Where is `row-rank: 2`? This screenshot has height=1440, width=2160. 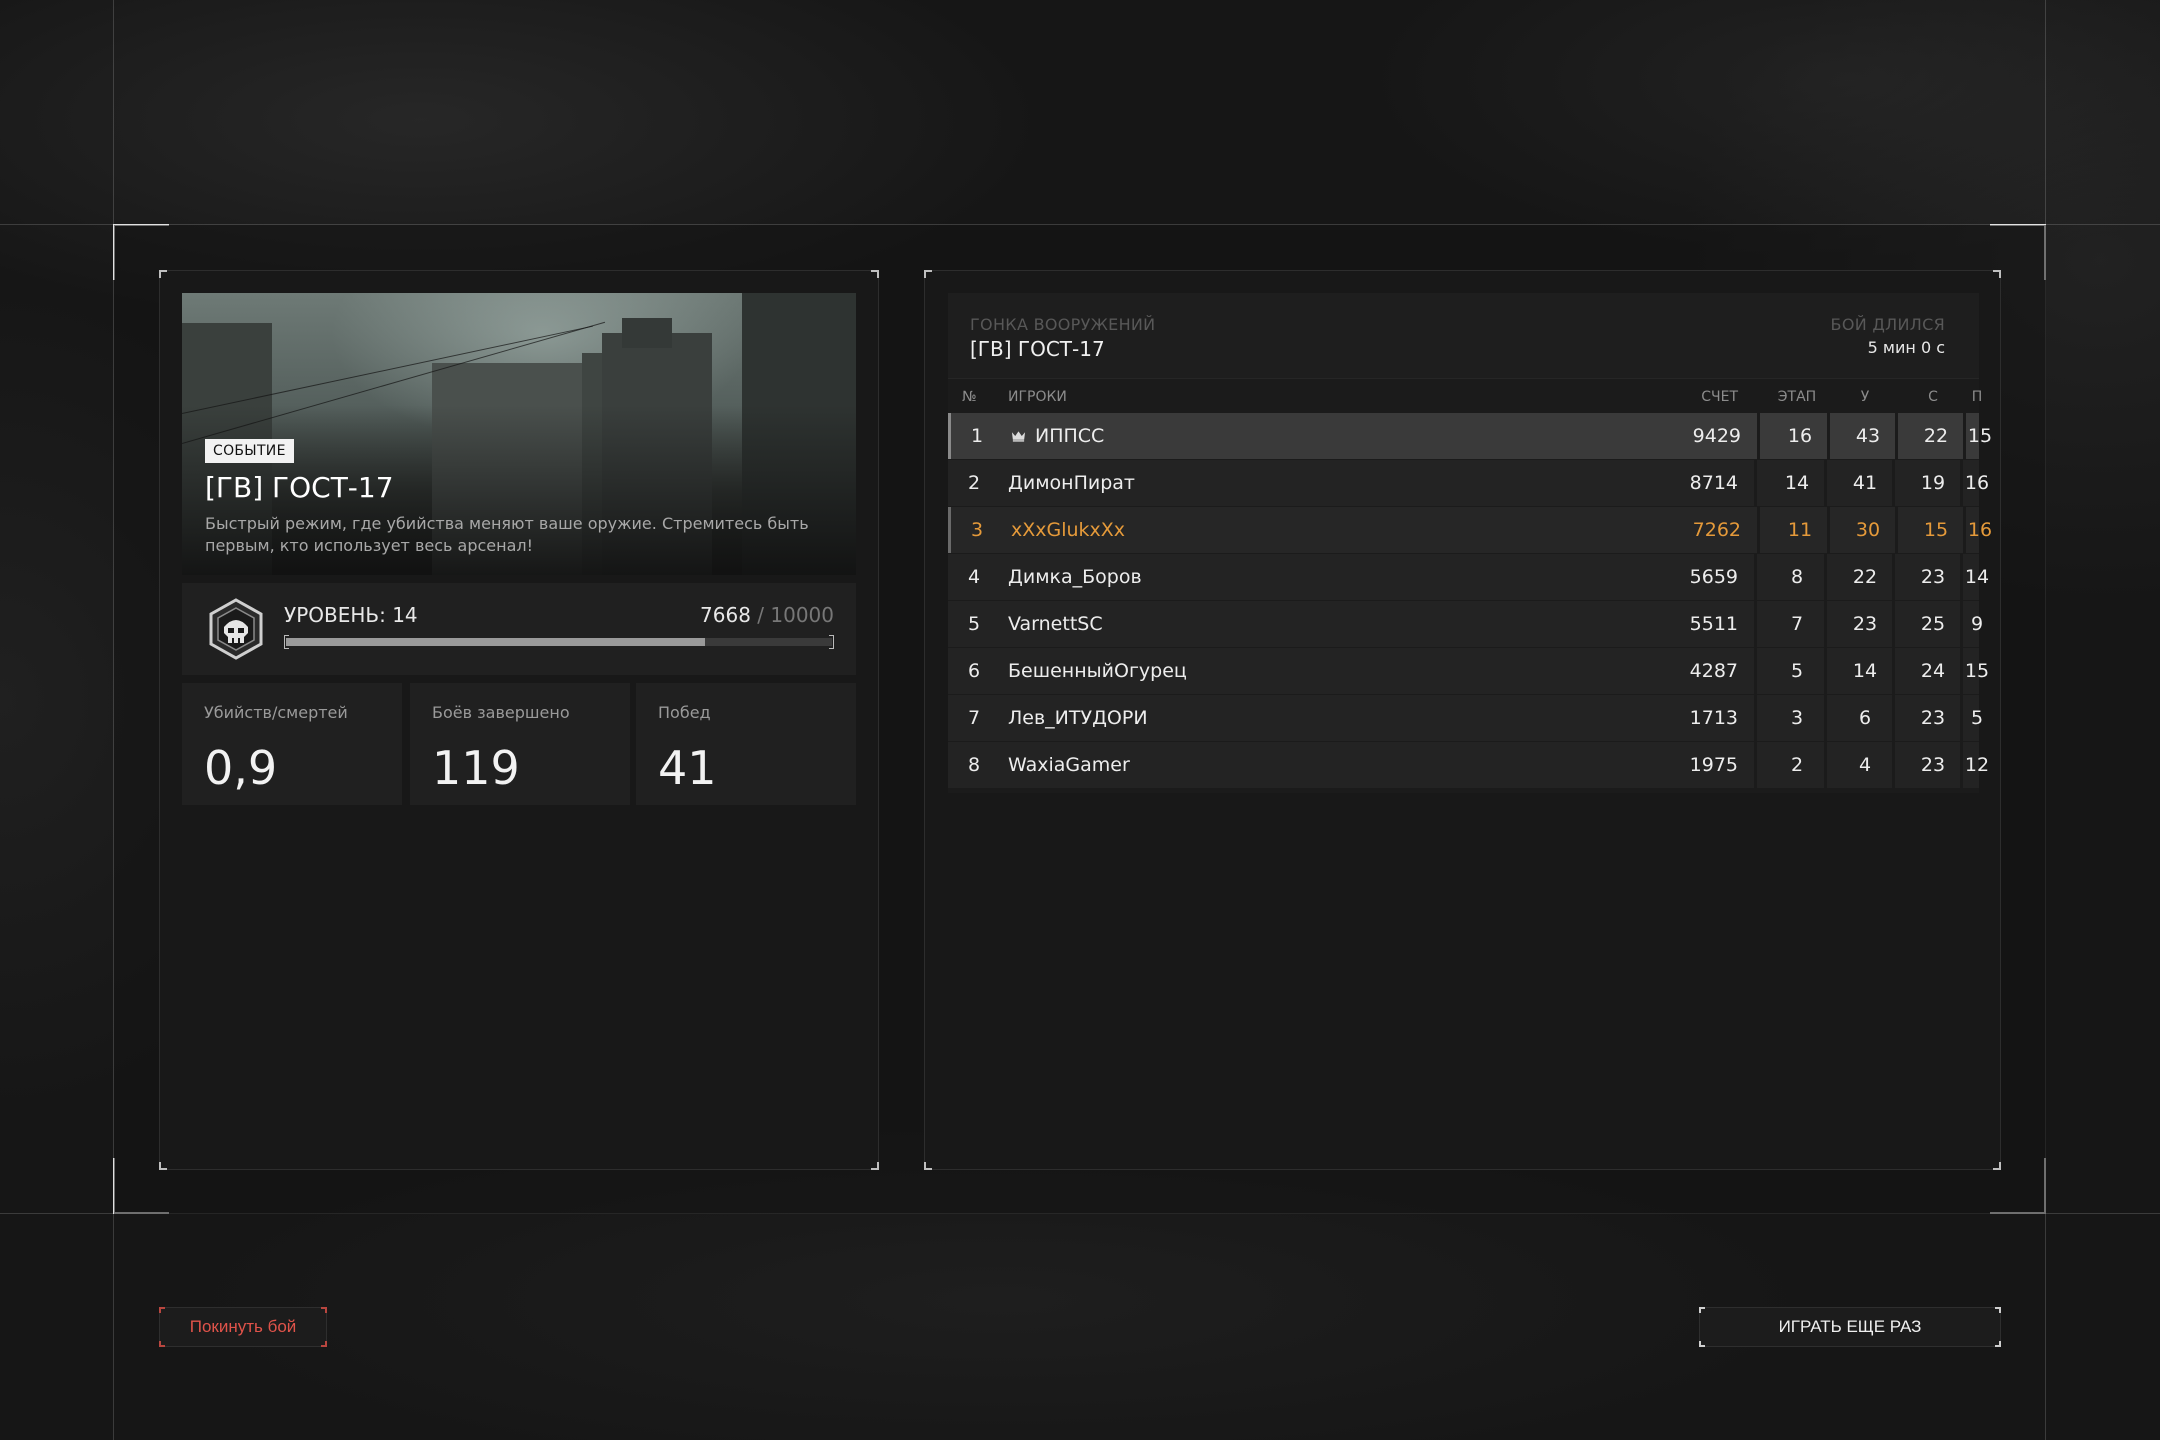 row-rank: 2 is located at coordinates (974, 483).